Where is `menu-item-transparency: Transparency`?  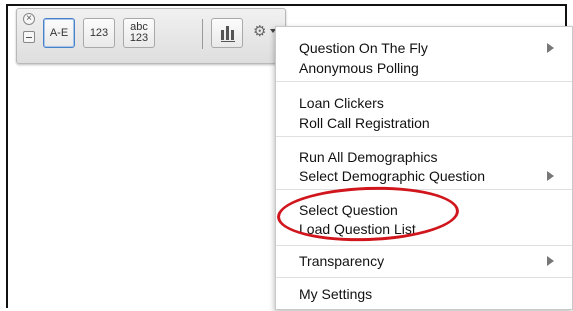
menu-item-transparency: Transparency is located at coordinates (430, 261).